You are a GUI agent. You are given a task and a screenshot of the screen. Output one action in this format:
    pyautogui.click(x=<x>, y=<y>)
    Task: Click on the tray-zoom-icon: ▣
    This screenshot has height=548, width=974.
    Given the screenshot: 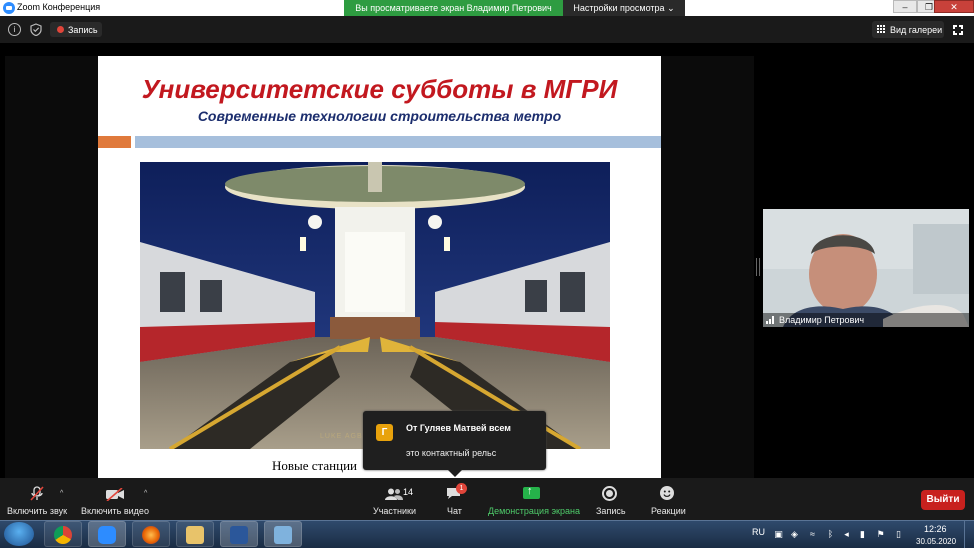 What is the action you would take?
    pyautogui.click(x=778, y=534)
    